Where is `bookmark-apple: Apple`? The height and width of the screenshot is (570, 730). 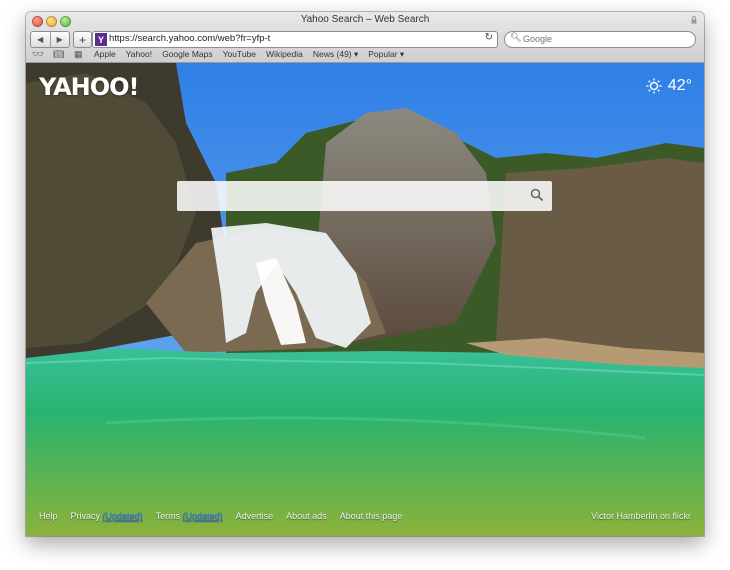 bookmark-apple: Apple is located at coordinates (105, 54).